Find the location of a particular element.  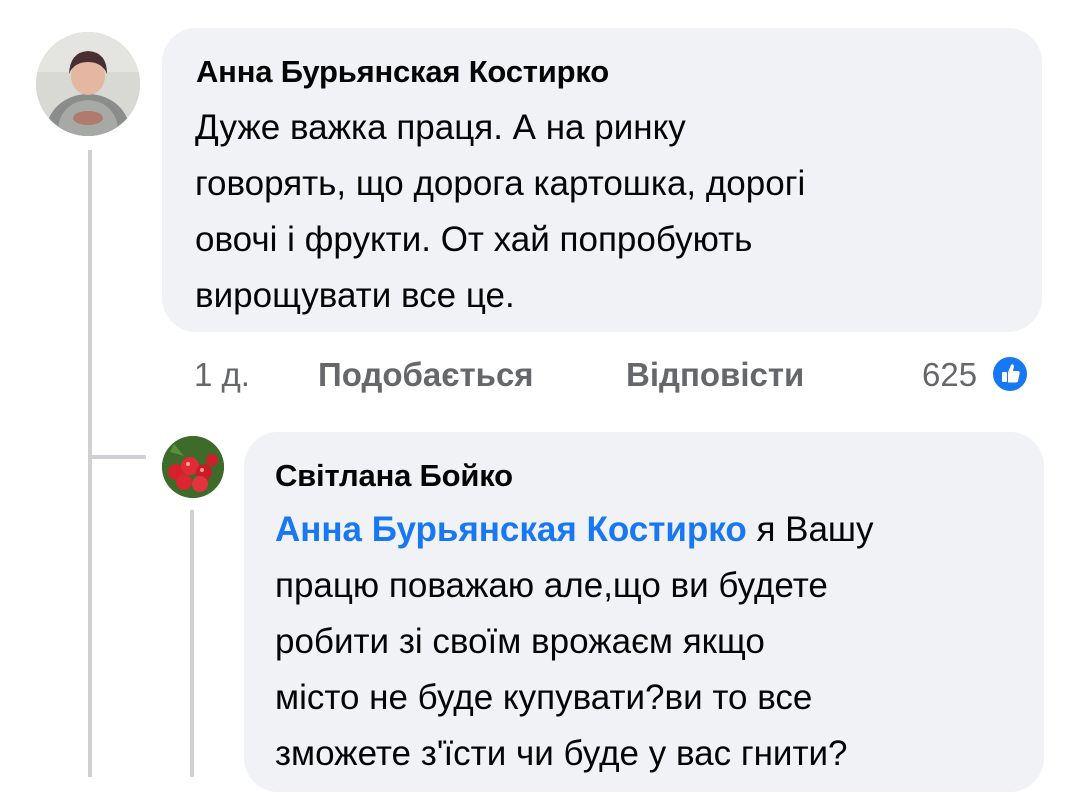

reply-text-first-line: я Вашу is located at coordinates (810, 529).